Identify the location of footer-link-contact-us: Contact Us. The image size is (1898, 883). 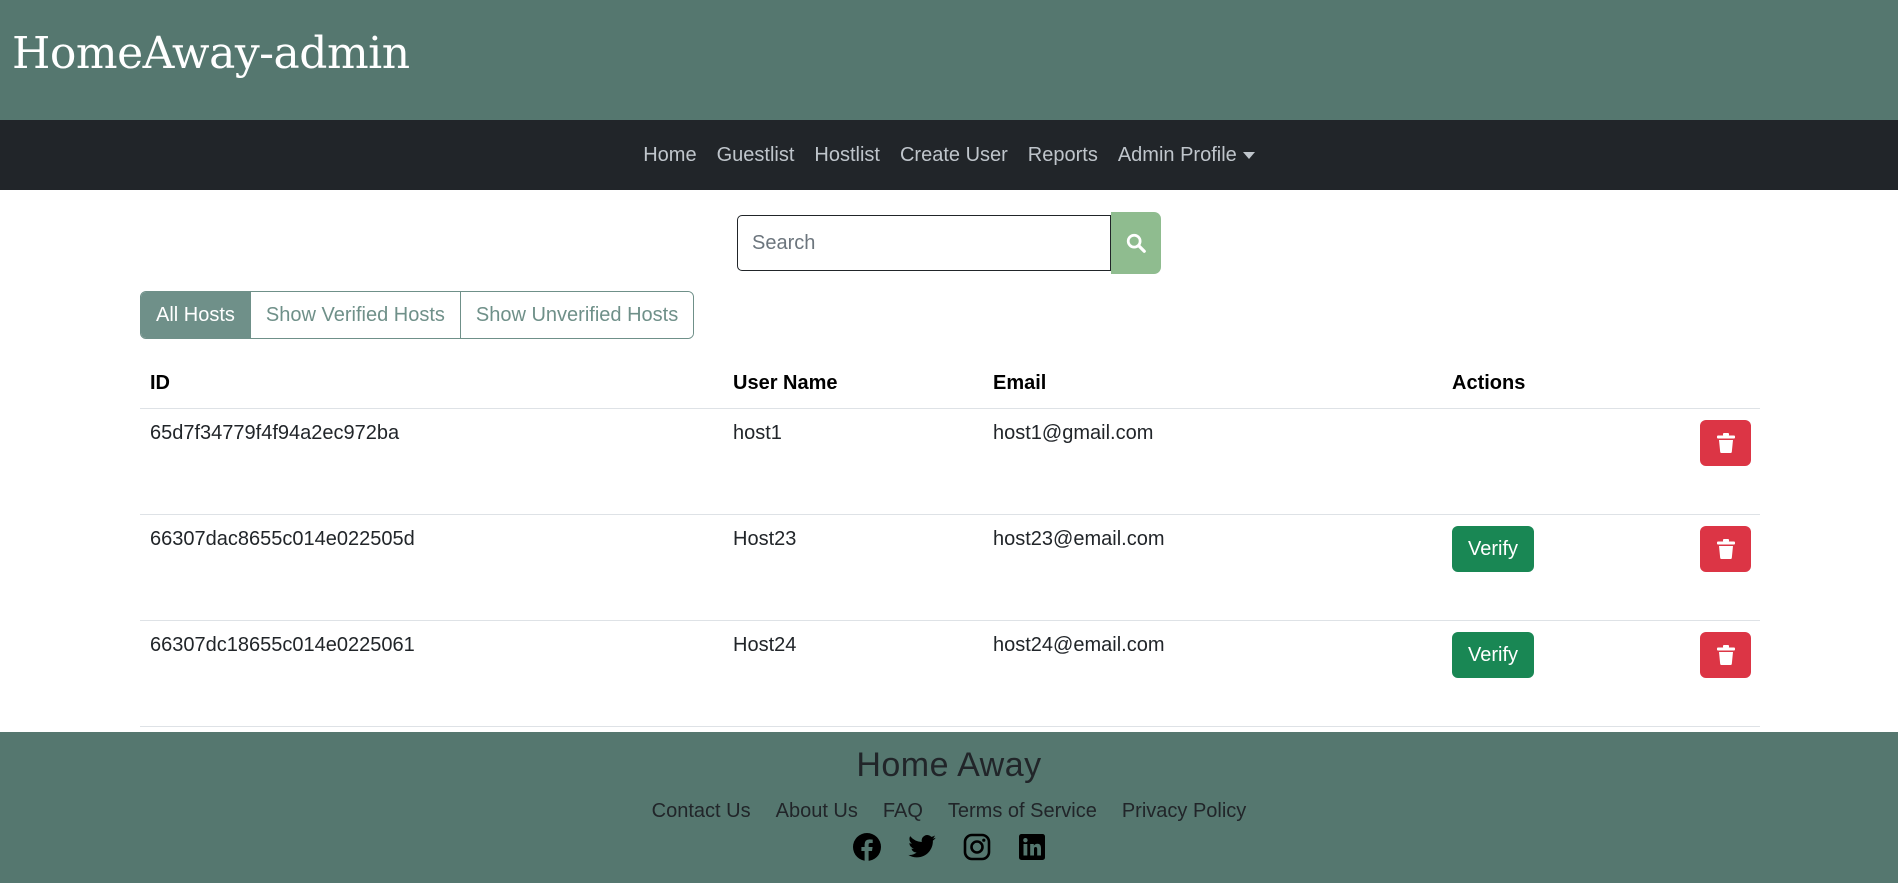
(701, 811).